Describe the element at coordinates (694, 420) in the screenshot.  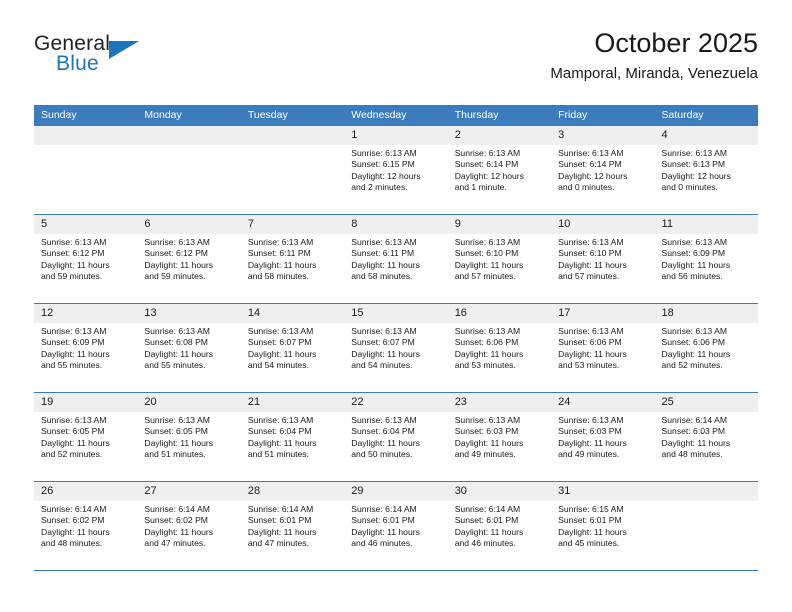
I see `sunrise-text: Sunrise: 6:14 AM` at that location.